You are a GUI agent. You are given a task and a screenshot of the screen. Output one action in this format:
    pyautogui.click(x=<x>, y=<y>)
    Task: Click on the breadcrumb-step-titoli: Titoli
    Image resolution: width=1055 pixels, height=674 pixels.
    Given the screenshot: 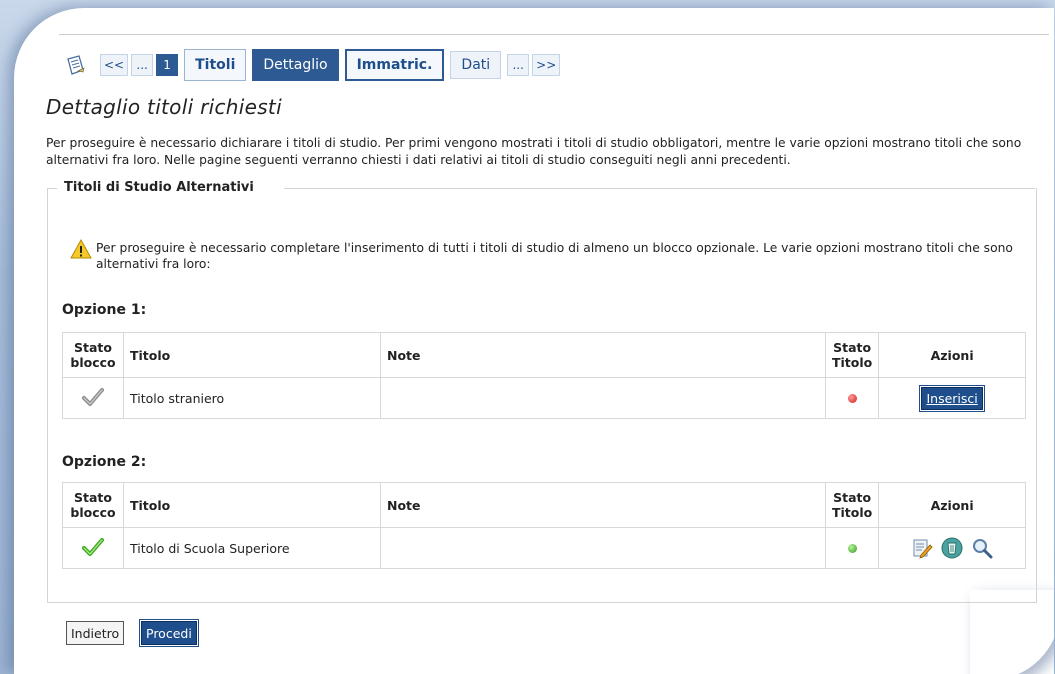 What is the action you would take?
    pyautogui.click(x=215, y=65)
    